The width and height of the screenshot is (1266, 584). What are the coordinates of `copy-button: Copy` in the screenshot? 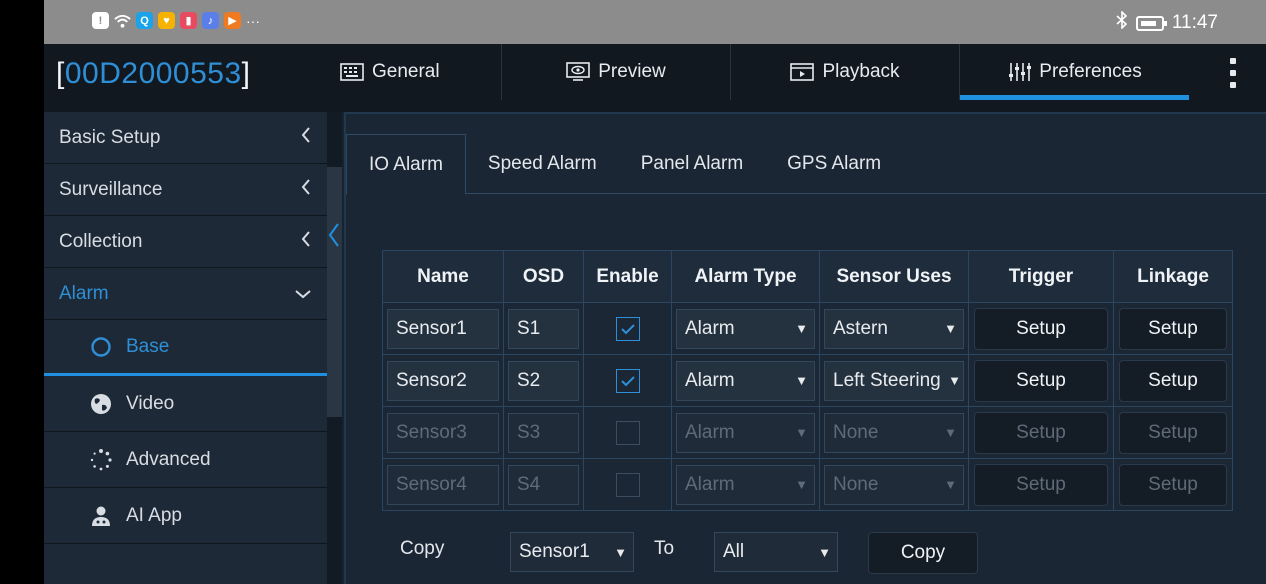 It's located at (923, 553).